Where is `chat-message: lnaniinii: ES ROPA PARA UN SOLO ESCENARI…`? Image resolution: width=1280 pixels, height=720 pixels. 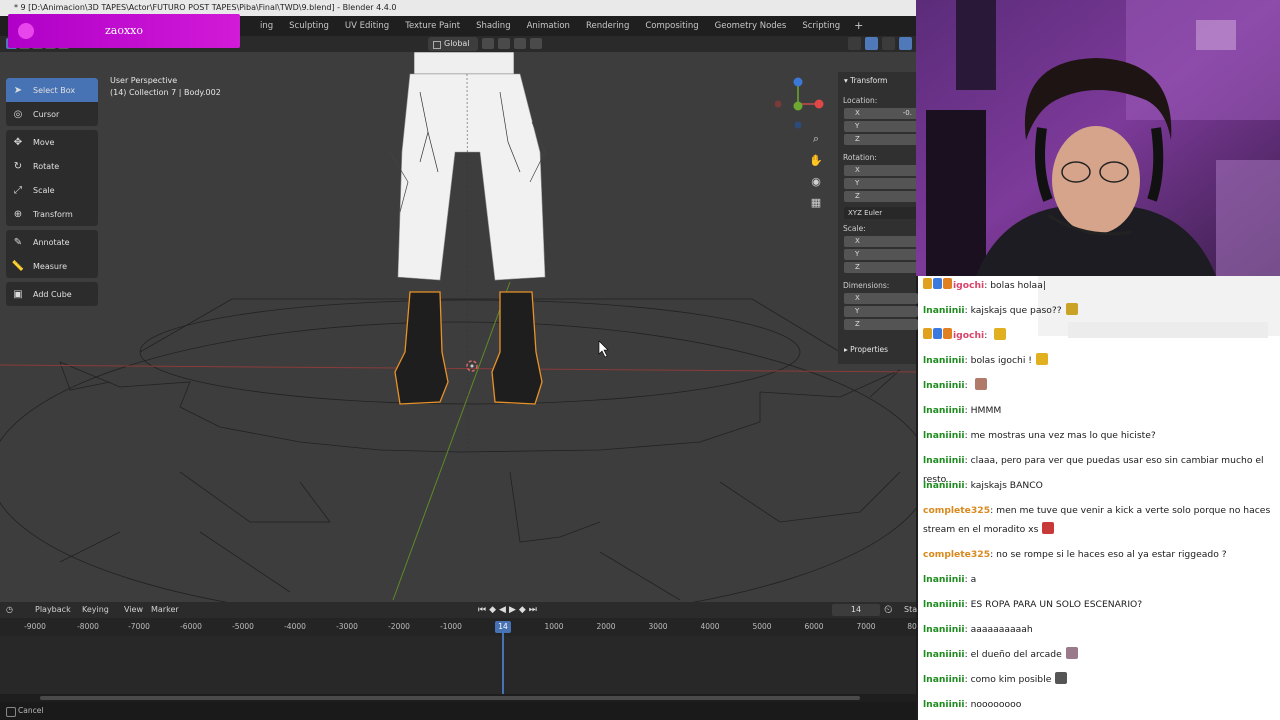
chat-message: lnaniinii: ES ROPA PARA UN SOLO ESCENARI… is located at coordinates (1100, 604).